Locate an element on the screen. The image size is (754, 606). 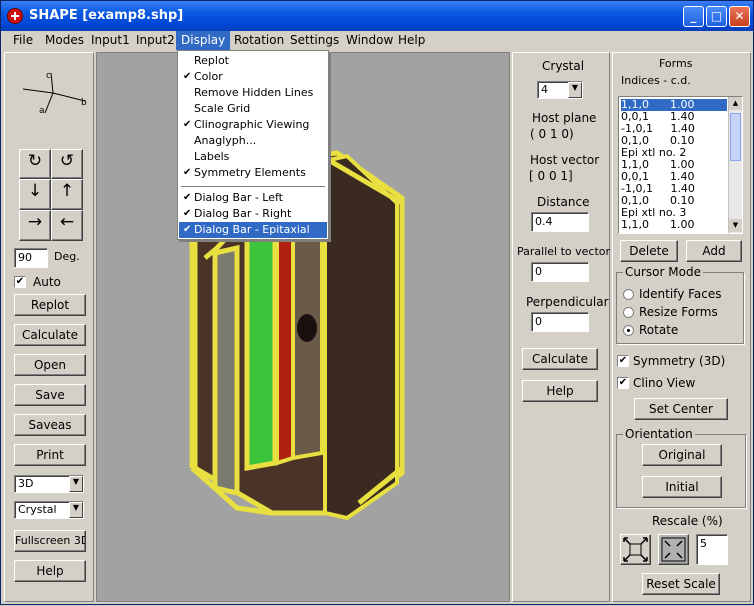
orientation-title: Orientation is located at coordinates (659, 434).